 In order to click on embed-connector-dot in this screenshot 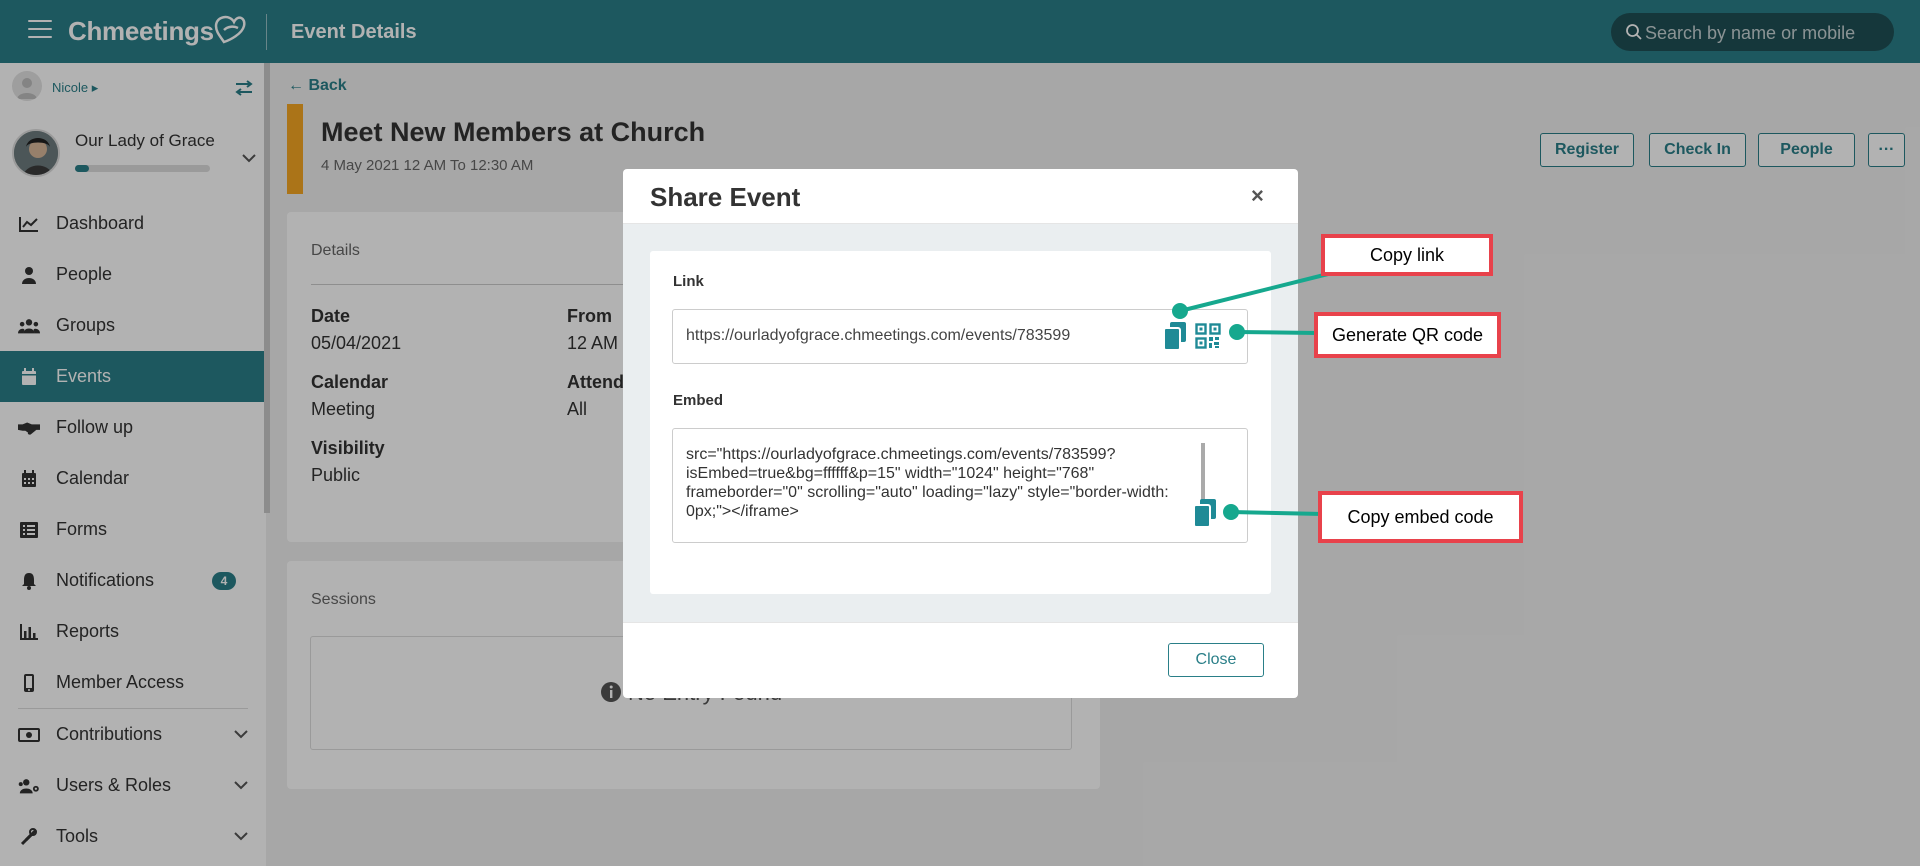, I will do `click(1231, 512)`.